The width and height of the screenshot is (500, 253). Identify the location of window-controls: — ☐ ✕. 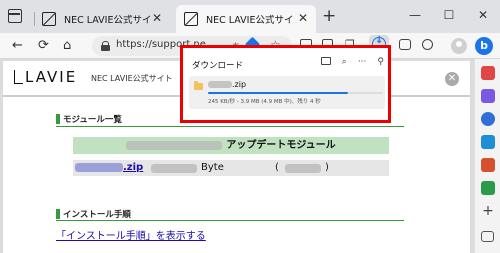
(449, 16).